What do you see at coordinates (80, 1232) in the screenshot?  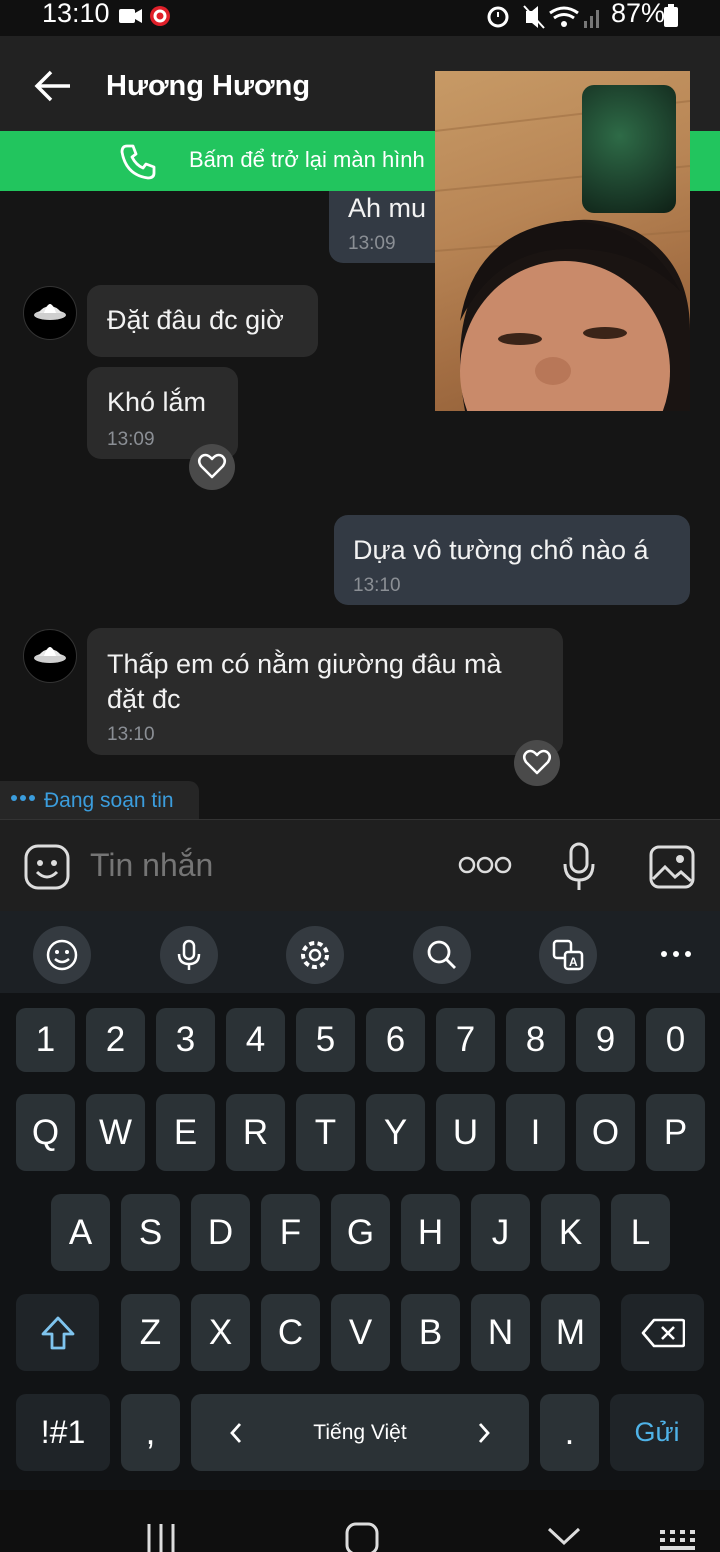 I see `key-a: A` at bounding box center [80, 1232].